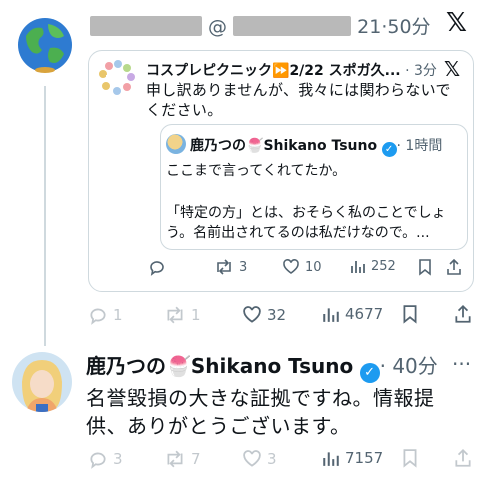 The width and height of the screenshot is (486, 480). Describe the element at coordinates (463, 460) in the screenshot. I see `reply-share-icon` at that location.